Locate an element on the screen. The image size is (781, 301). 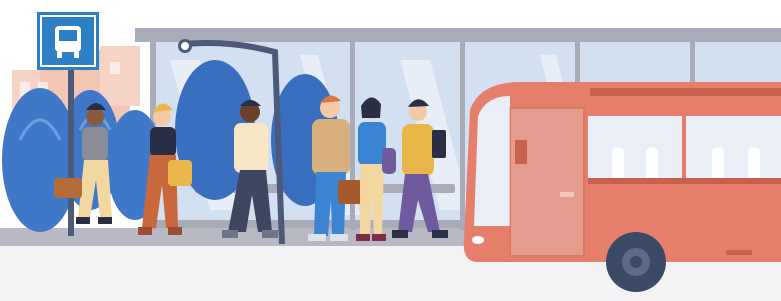
bus-door is located at coordinates (547, 182).